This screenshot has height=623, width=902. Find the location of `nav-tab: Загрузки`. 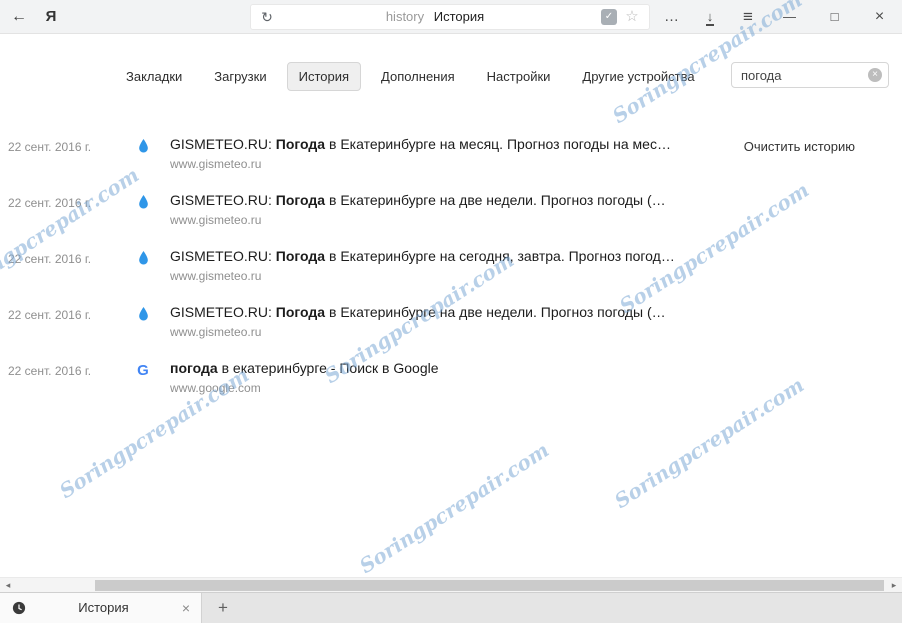

nav-tab: Загрузки is located at coordinates (240, 76).